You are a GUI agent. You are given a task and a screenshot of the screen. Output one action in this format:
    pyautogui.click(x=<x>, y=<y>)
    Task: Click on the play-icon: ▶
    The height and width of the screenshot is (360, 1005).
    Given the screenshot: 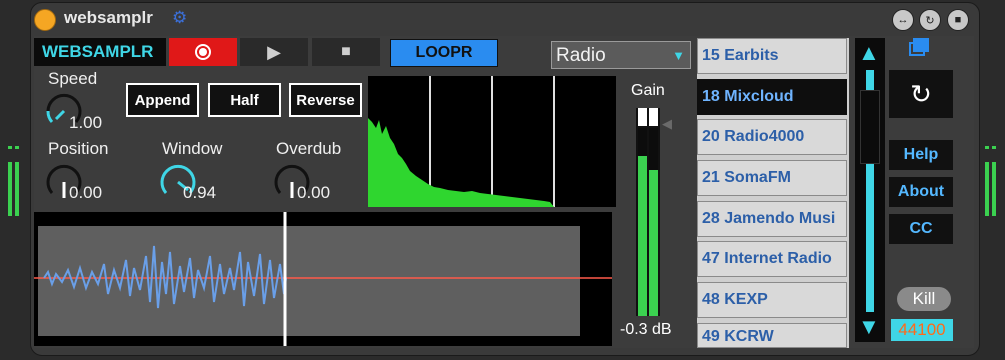 What is the action you would take?
    pyautogui.click(x=274, y=51)
    